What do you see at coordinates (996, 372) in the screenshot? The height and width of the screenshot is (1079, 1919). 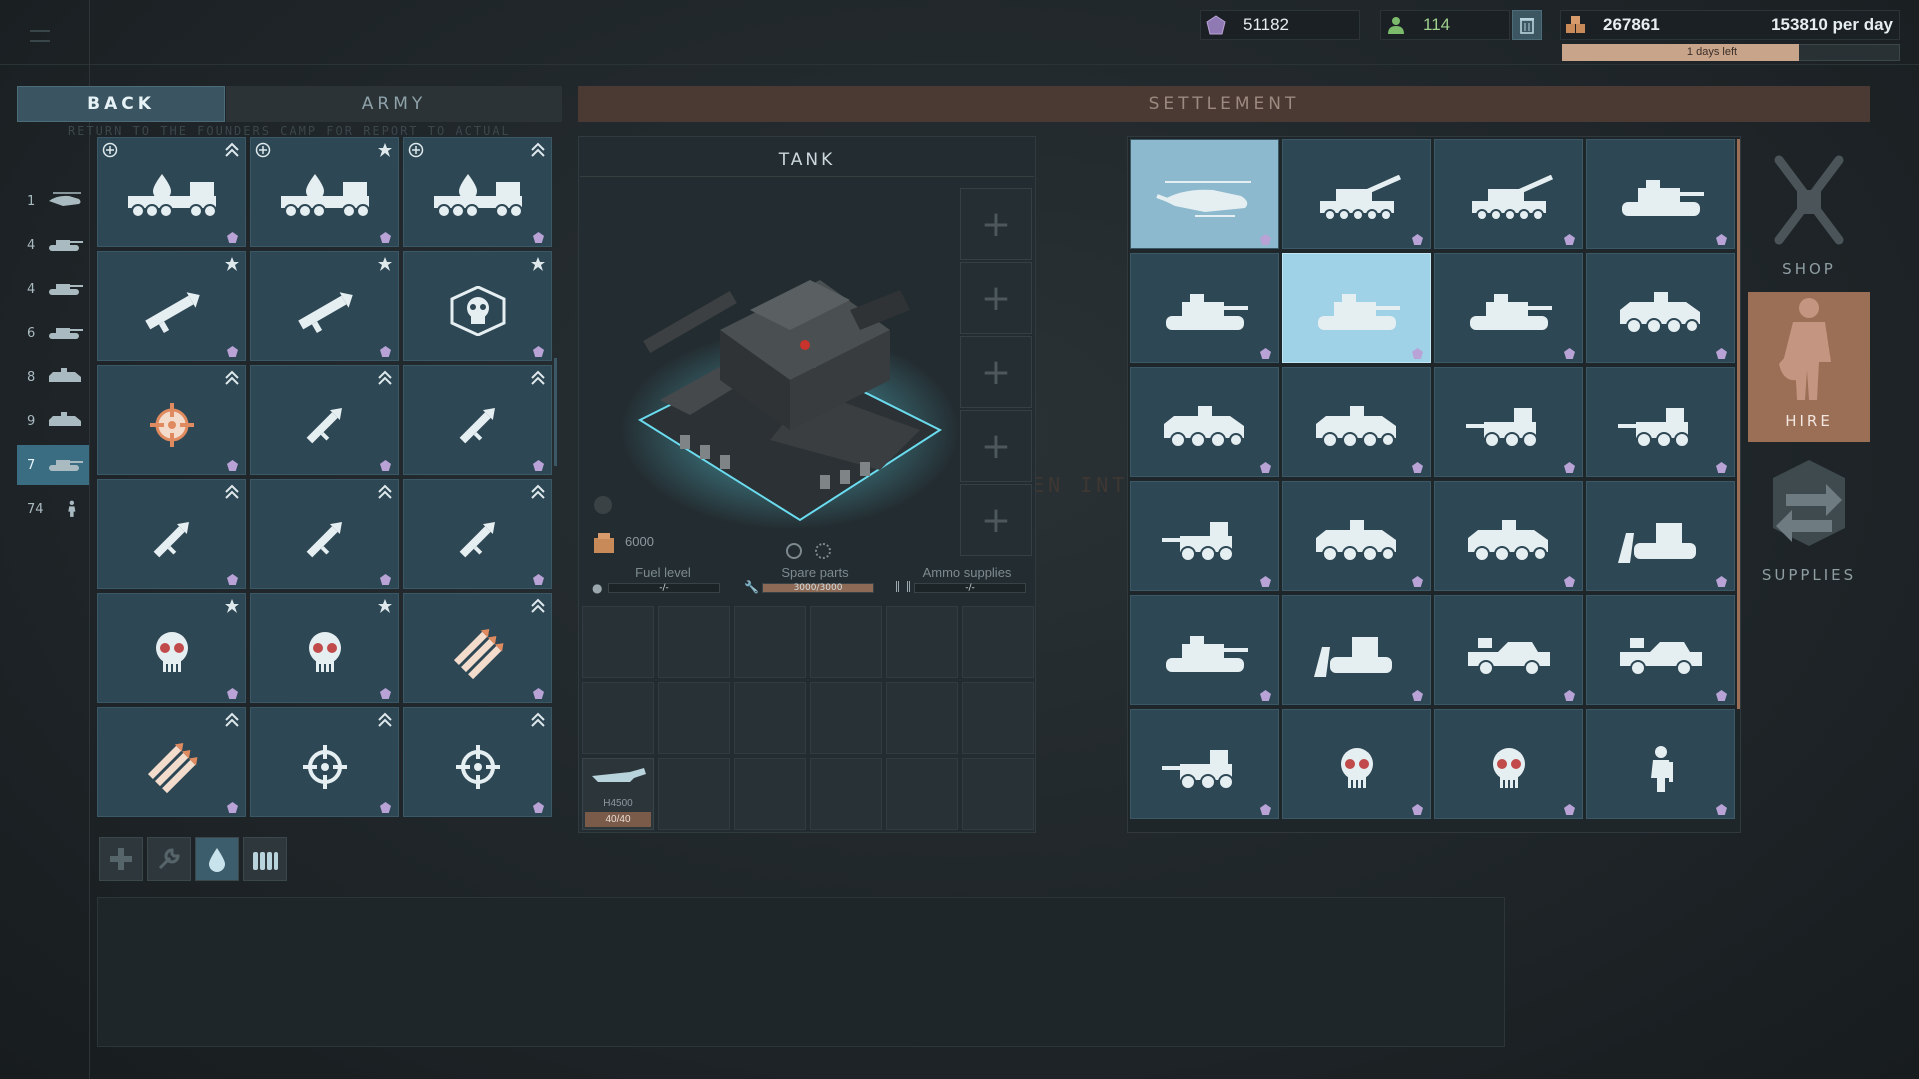 I see `equip-slot-3: +` at bounding box center [996, 372].